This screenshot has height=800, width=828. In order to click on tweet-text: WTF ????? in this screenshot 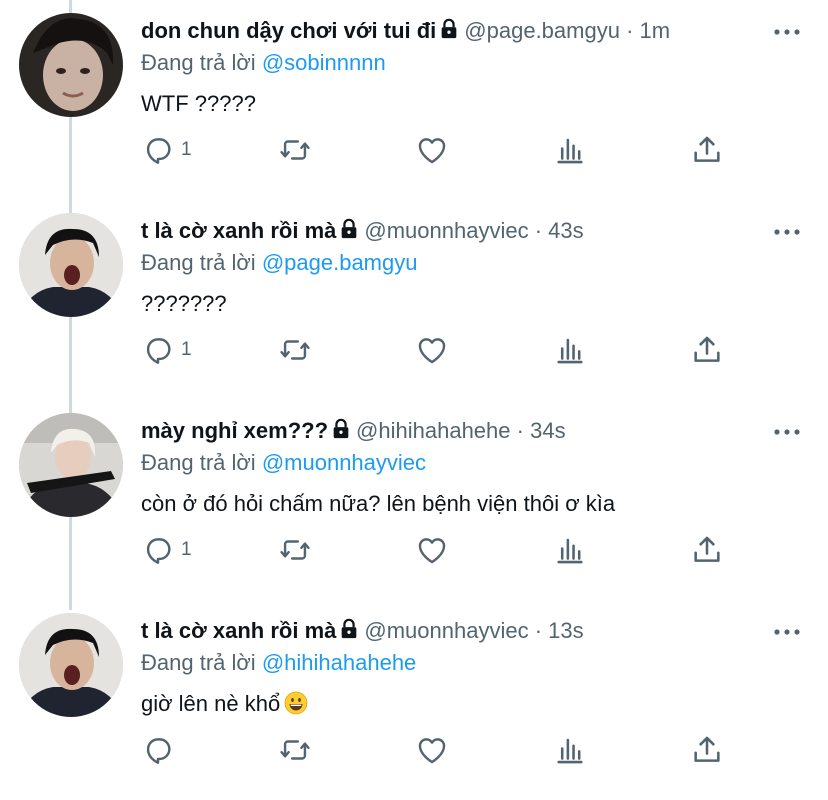, I will do `click(198, 103)`.